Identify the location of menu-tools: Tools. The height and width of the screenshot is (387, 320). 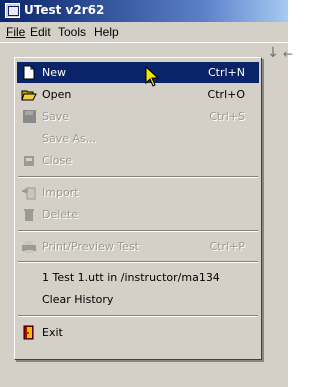
(72, 32).